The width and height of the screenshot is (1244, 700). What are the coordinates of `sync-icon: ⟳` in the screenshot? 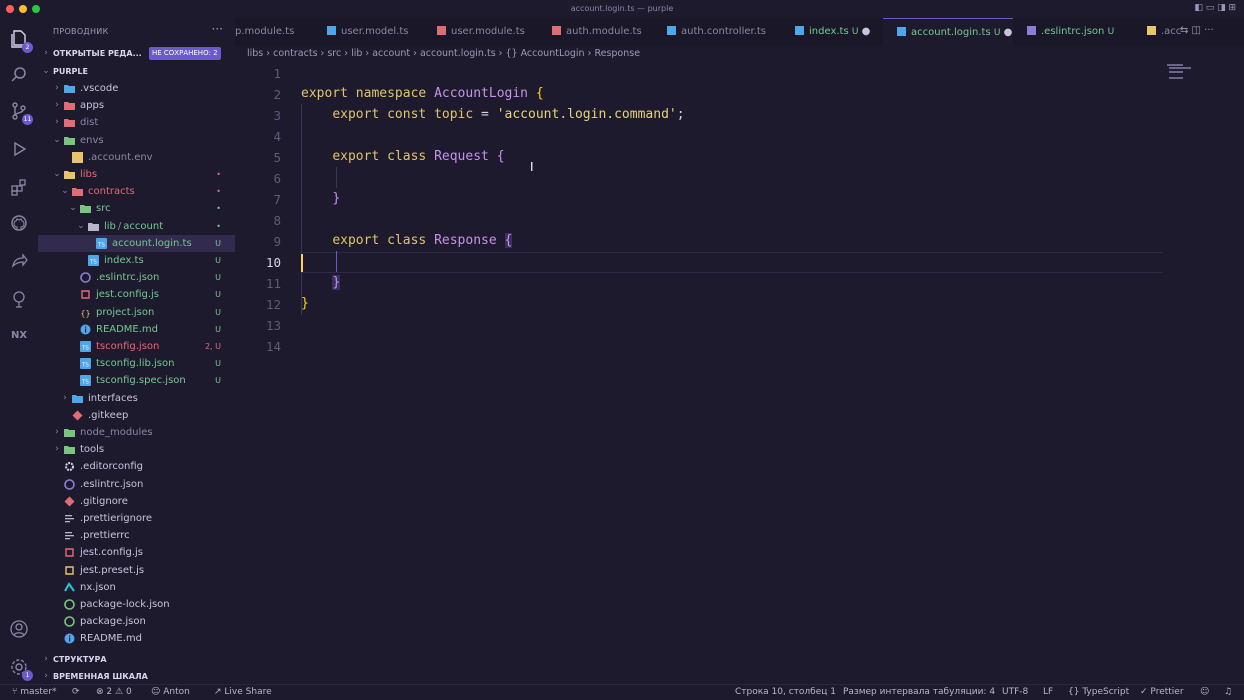 It's located at (76, 692).